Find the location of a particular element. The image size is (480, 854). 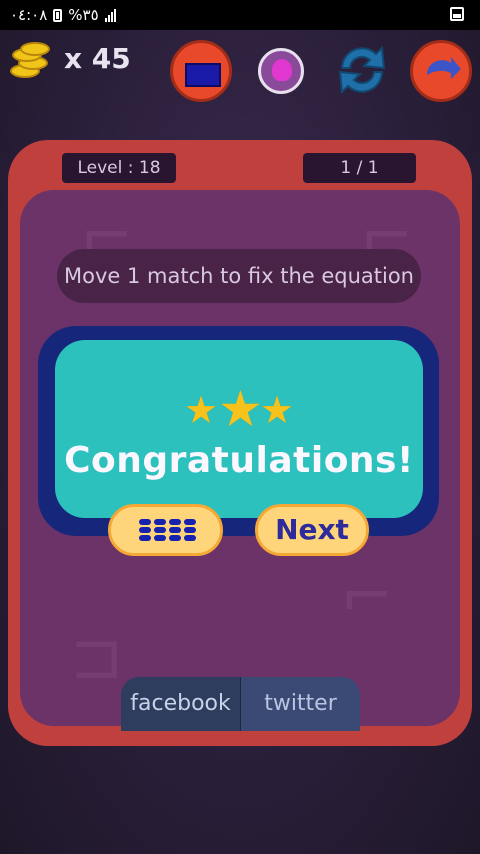

status-left: ٠٤:٠٨ %٣٥ is located at coordinates (63, 15).